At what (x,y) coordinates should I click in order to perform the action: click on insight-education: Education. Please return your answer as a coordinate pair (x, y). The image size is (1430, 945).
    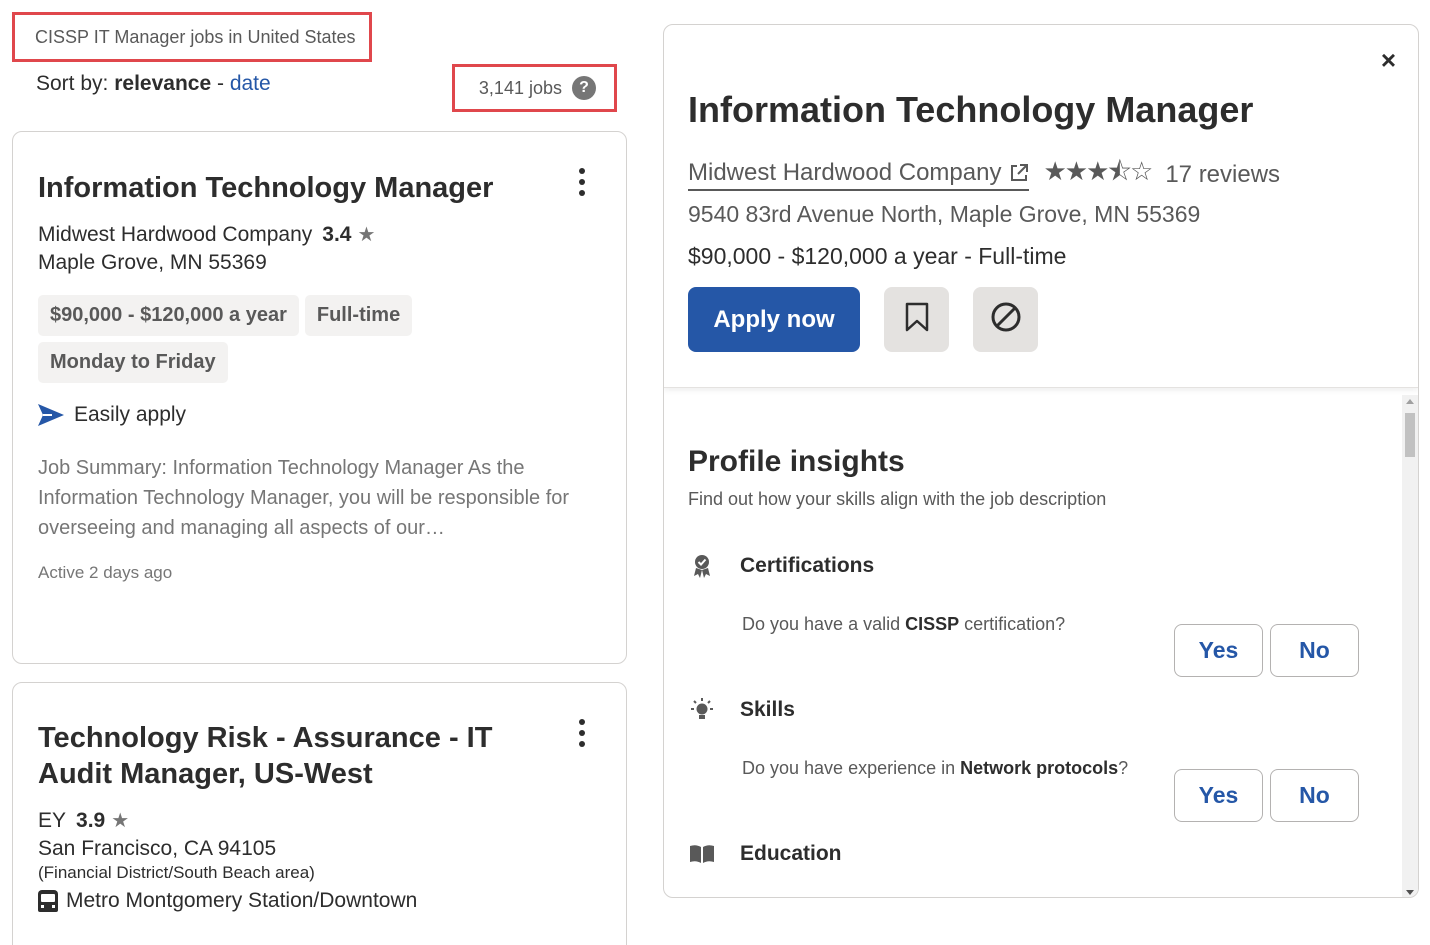
    Looking at the image, I should click on (765, 854).